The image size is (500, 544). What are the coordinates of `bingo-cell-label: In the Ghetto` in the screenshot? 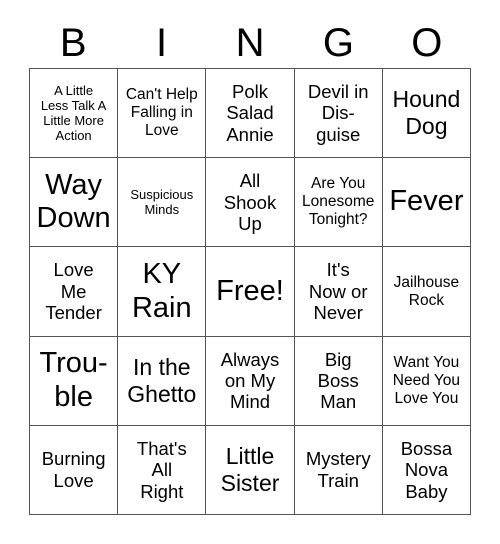 It's located at (162, 380).